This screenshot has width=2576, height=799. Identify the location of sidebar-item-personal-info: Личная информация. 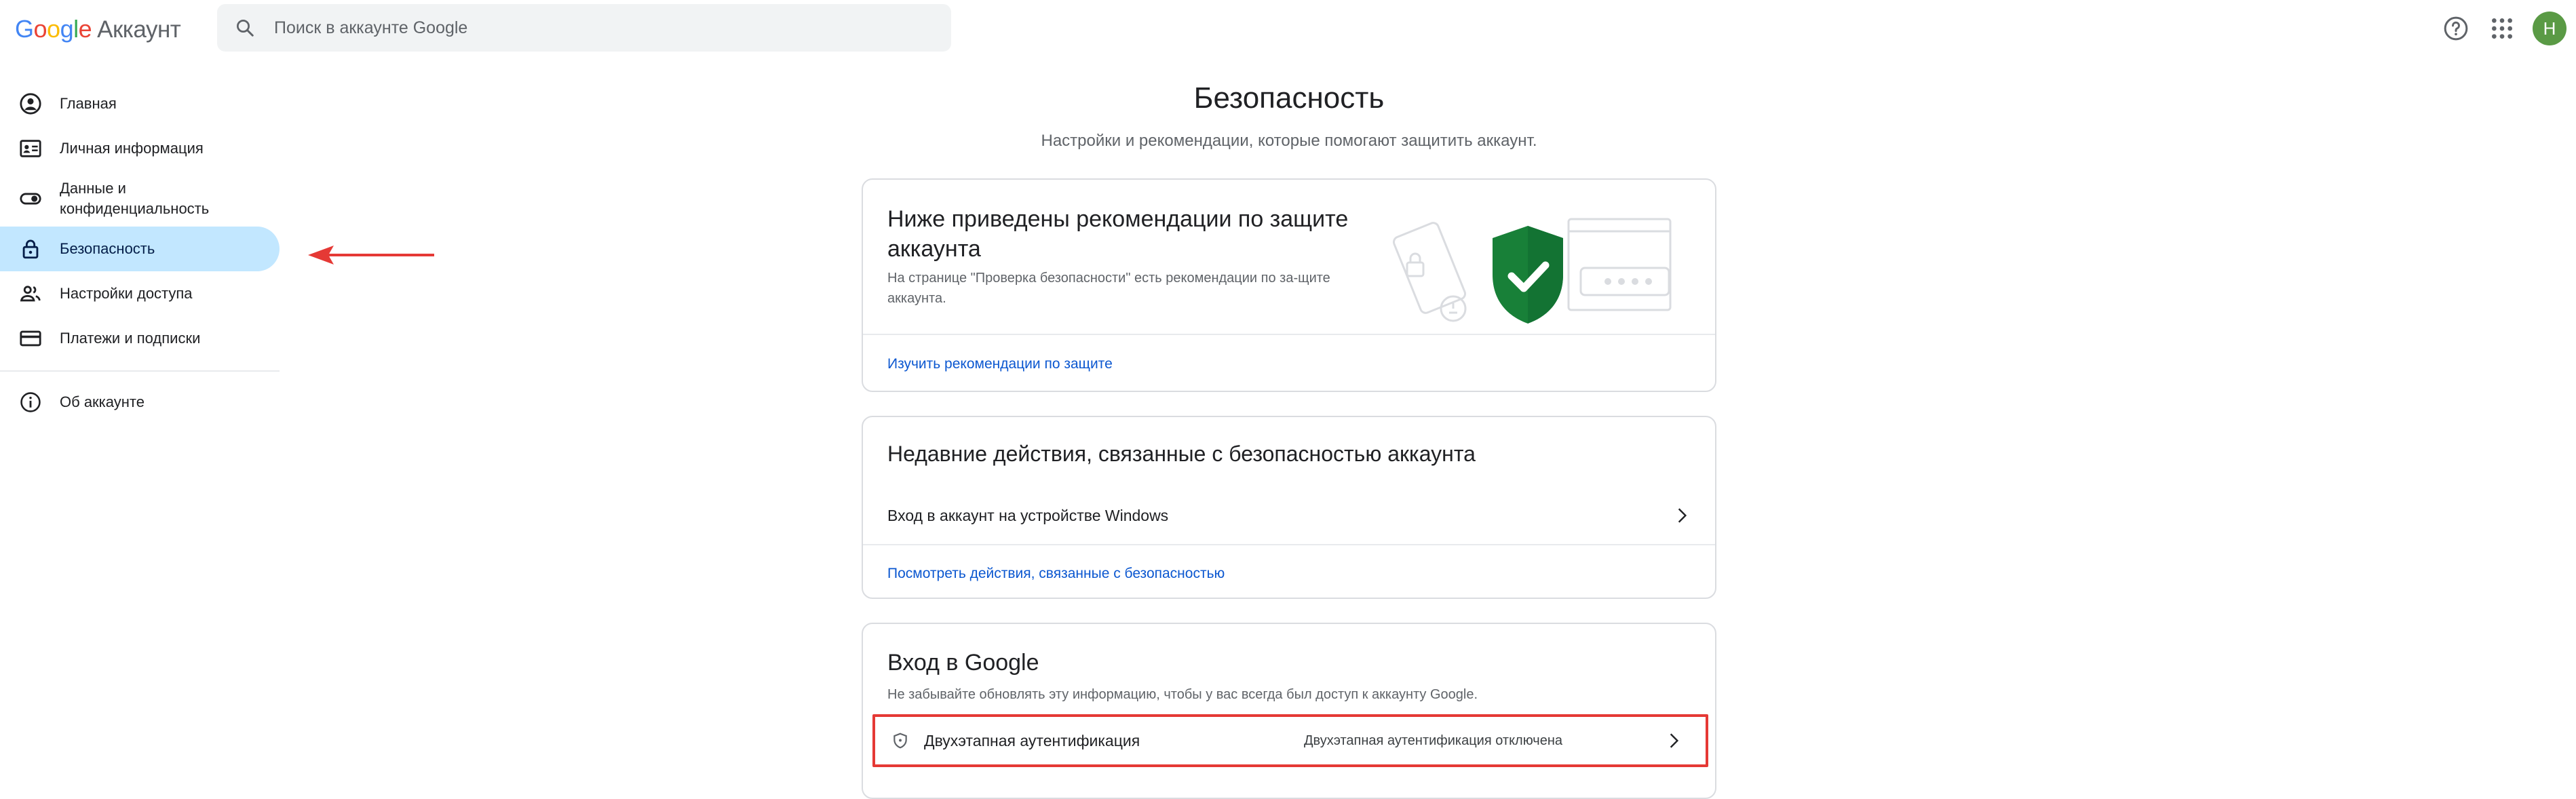
(140, 148).